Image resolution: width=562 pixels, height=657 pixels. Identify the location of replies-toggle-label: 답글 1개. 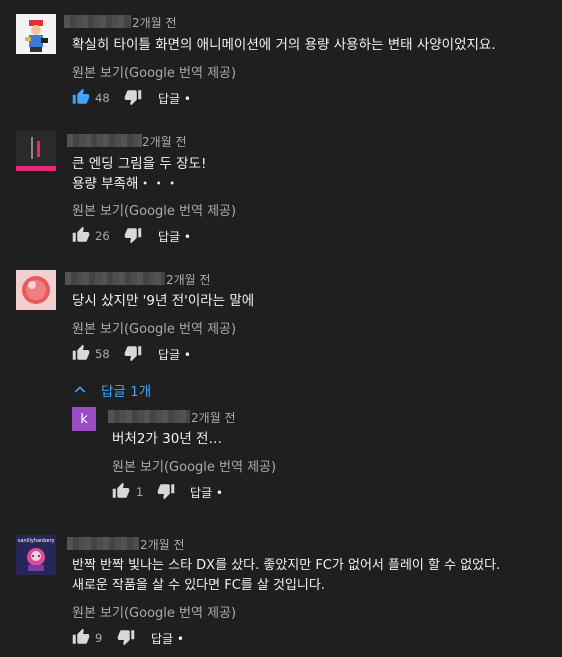
(126, 392).